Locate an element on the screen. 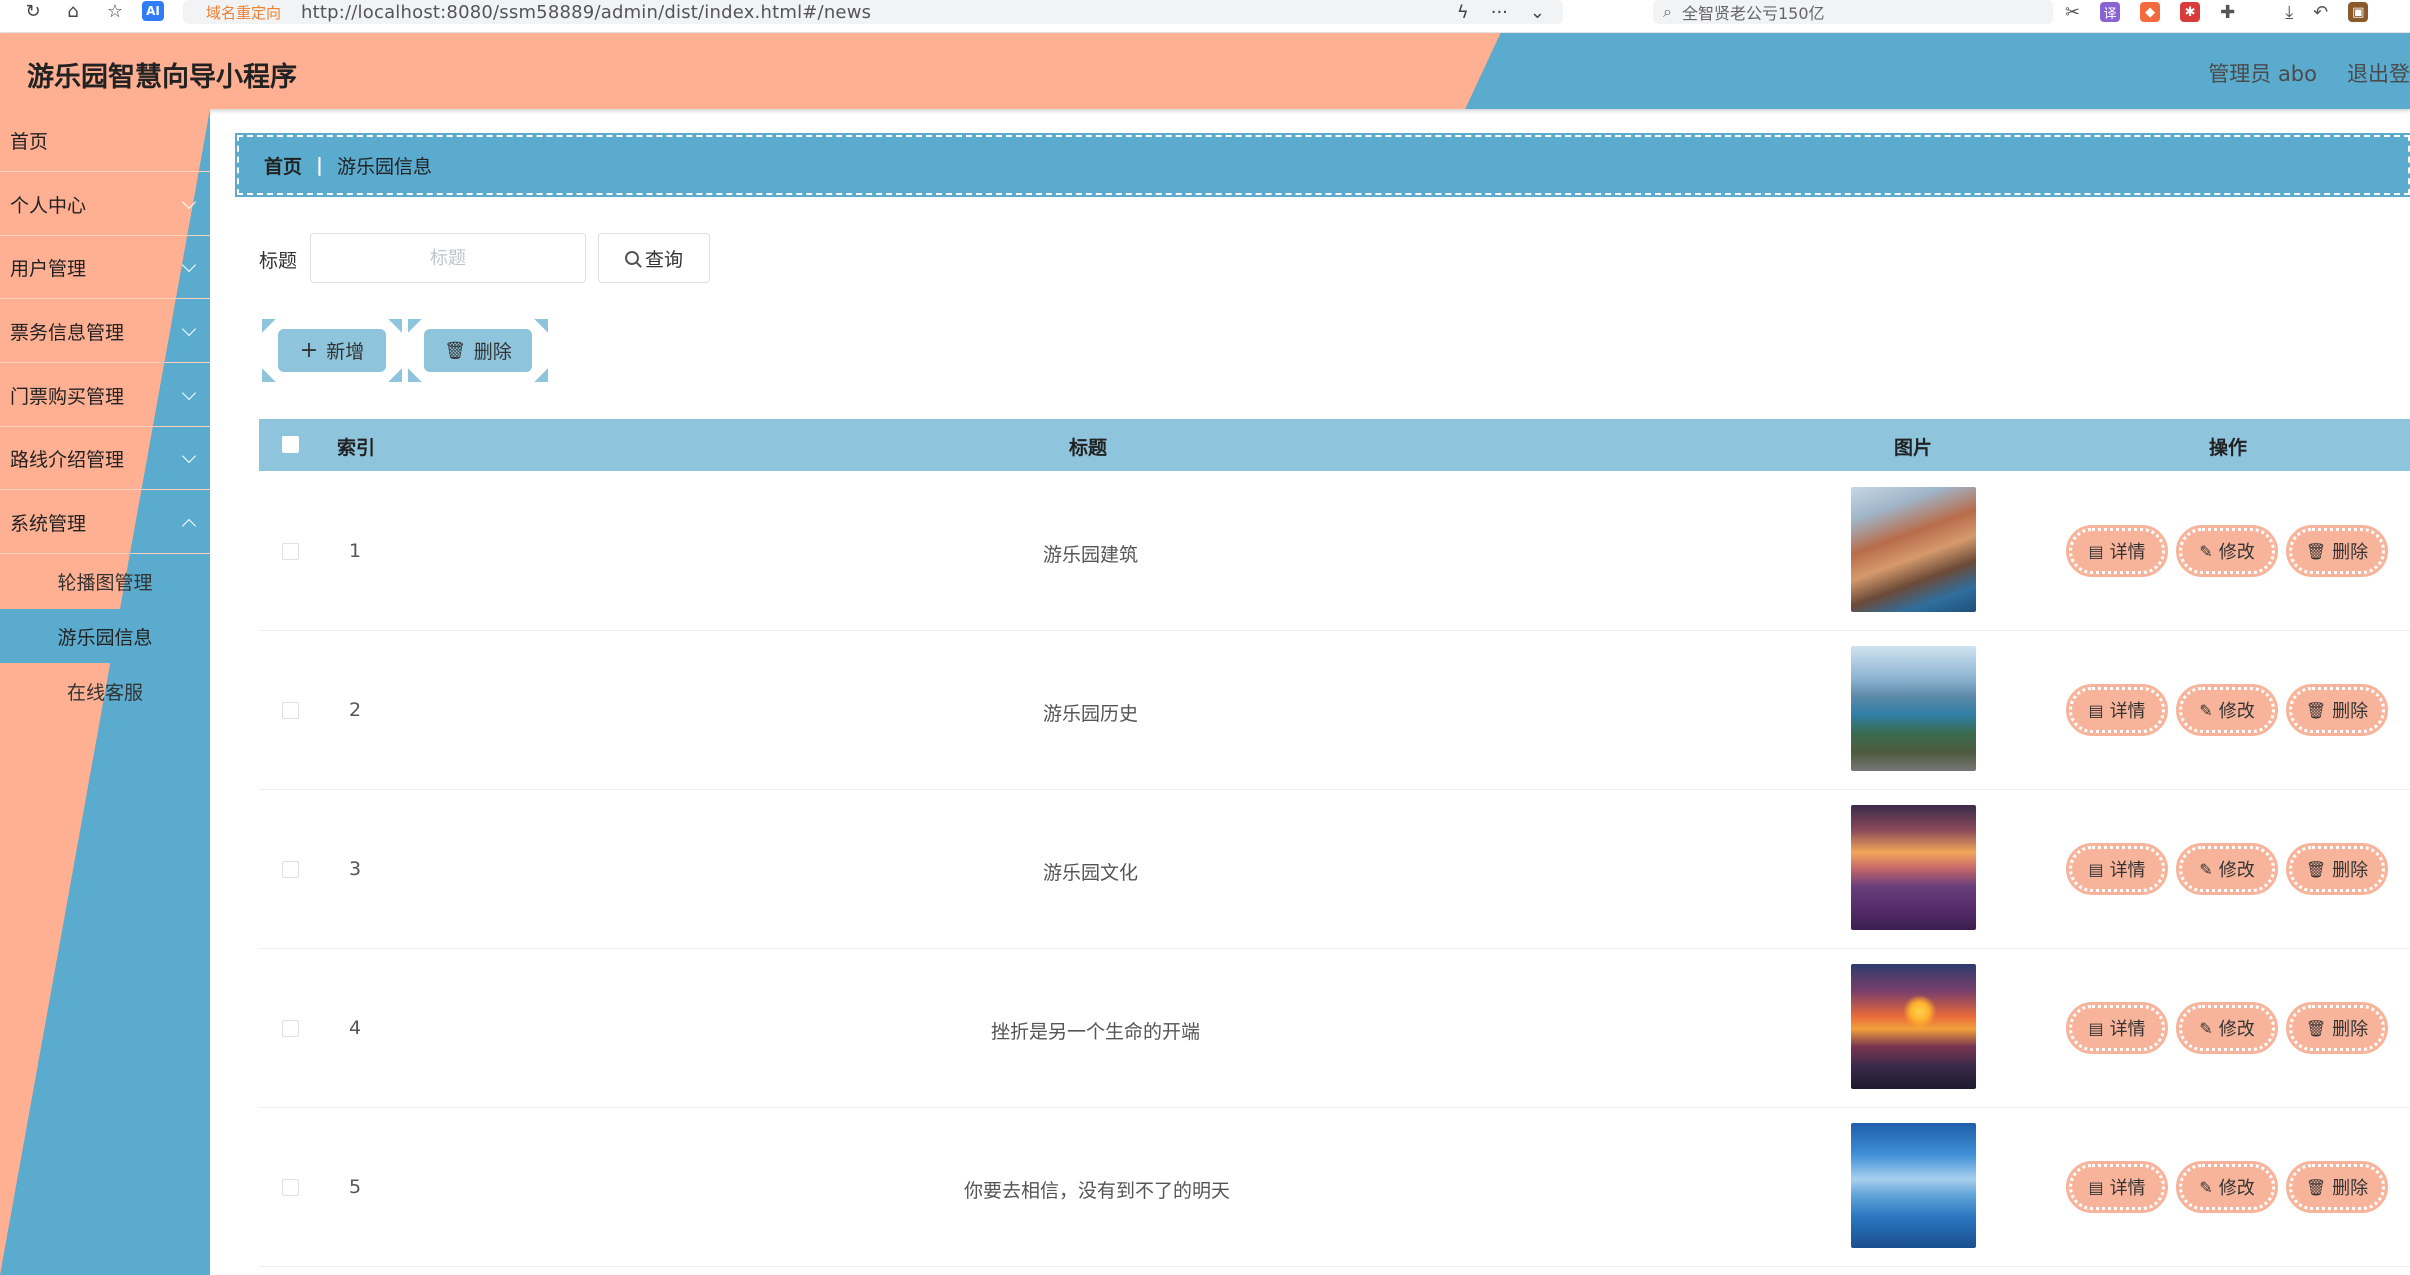 The width and height of the screenshot is (2410, 1275). sidebar-sub-carousel: 轮播图管理 is located at coordinates (105, 581).